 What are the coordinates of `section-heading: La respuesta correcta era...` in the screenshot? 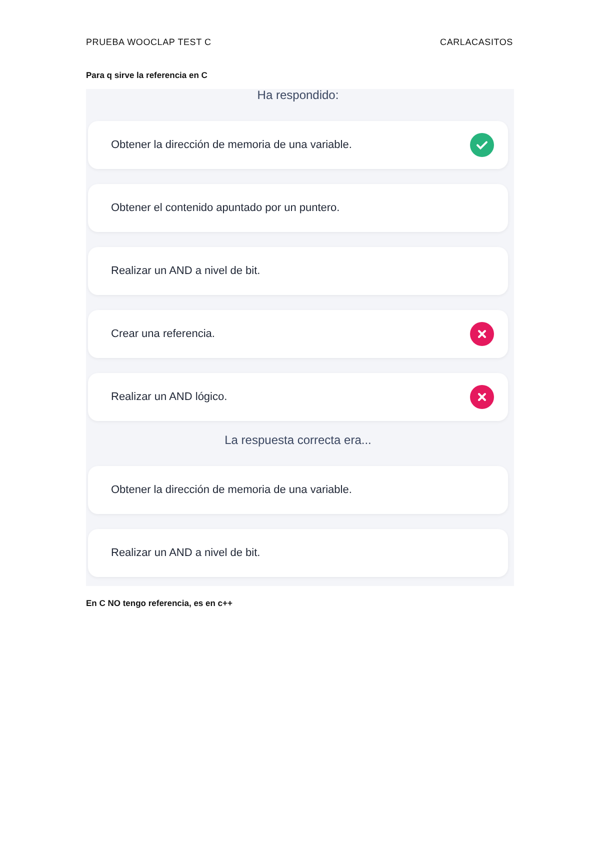 It's located at (298, 441).